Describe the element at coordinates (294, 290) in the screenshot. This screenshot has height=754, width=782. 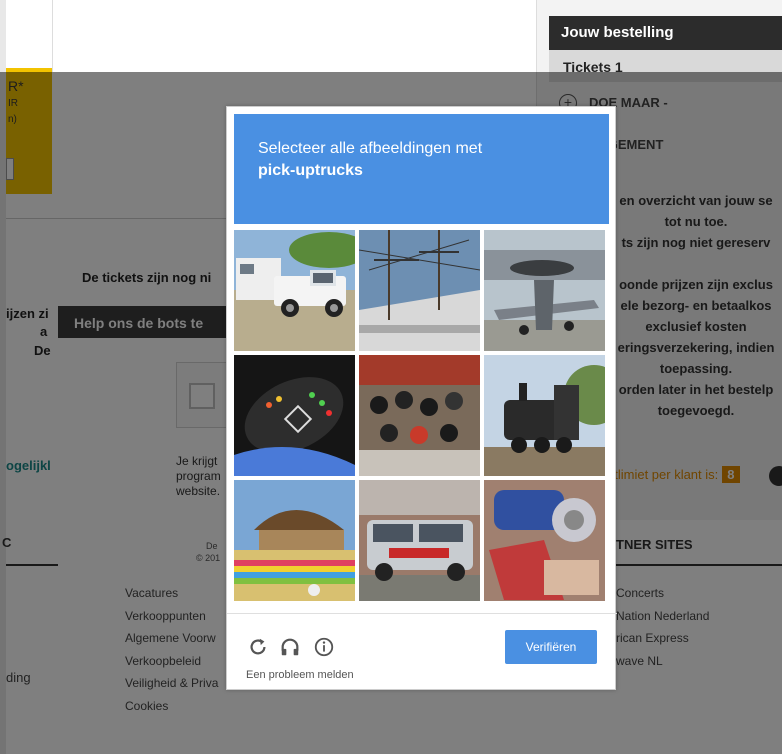
I see `image-tile-pickup-truck-trailer` at that location.